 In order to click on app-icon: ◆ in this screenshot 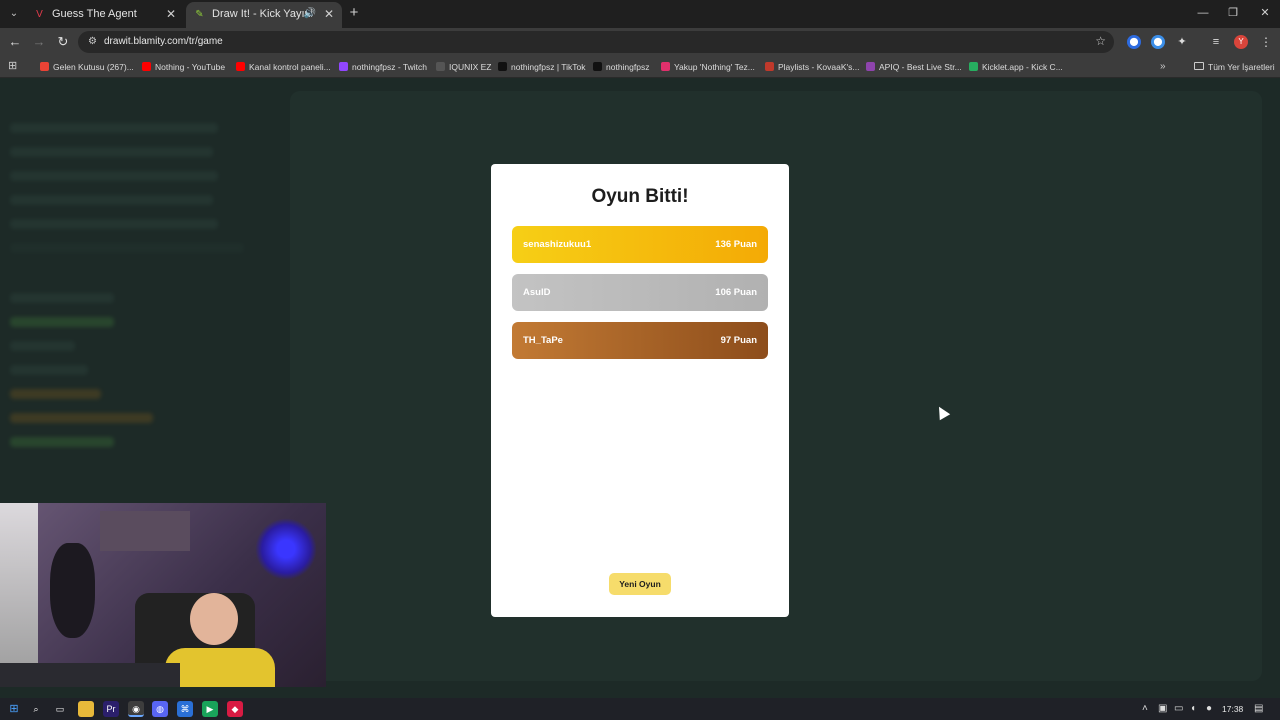, I will do `click(235, 709)`.